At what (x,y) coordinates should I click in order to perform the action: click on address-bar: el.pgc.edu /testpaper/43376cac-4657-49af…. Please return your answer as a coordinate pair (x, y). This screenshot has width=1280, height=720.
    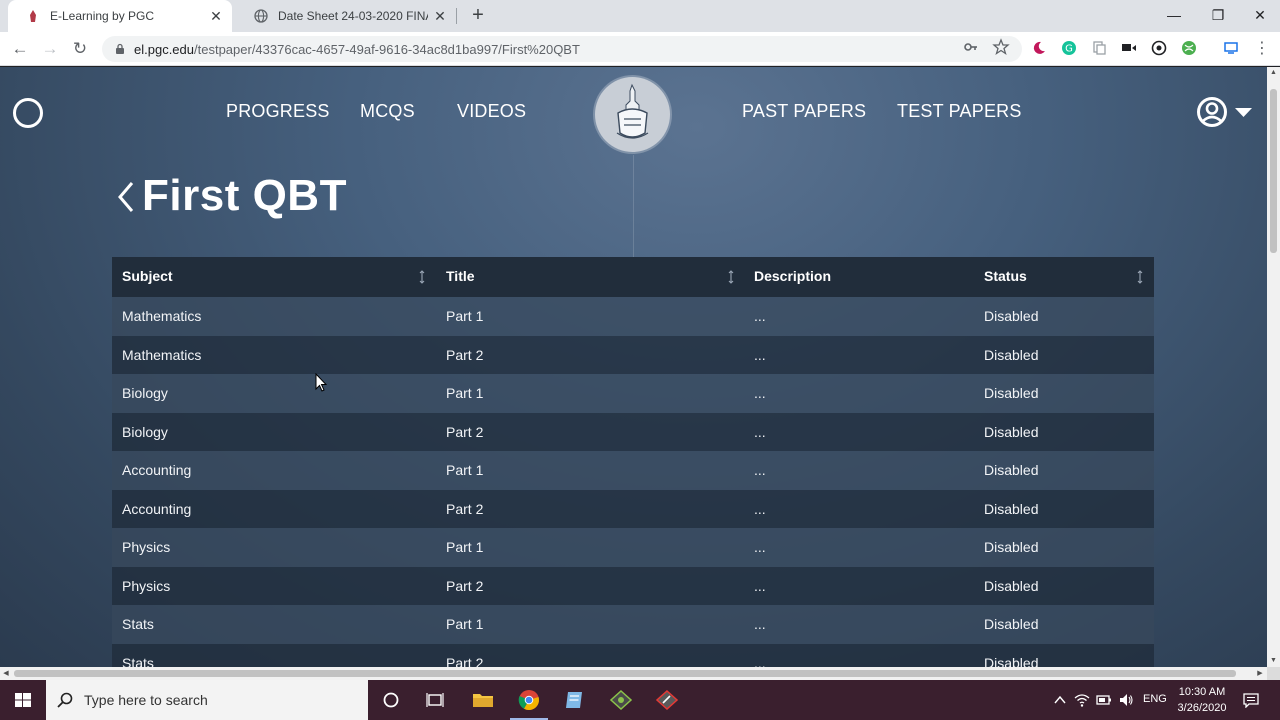
    Looking at the image, I should click on (562, 49).